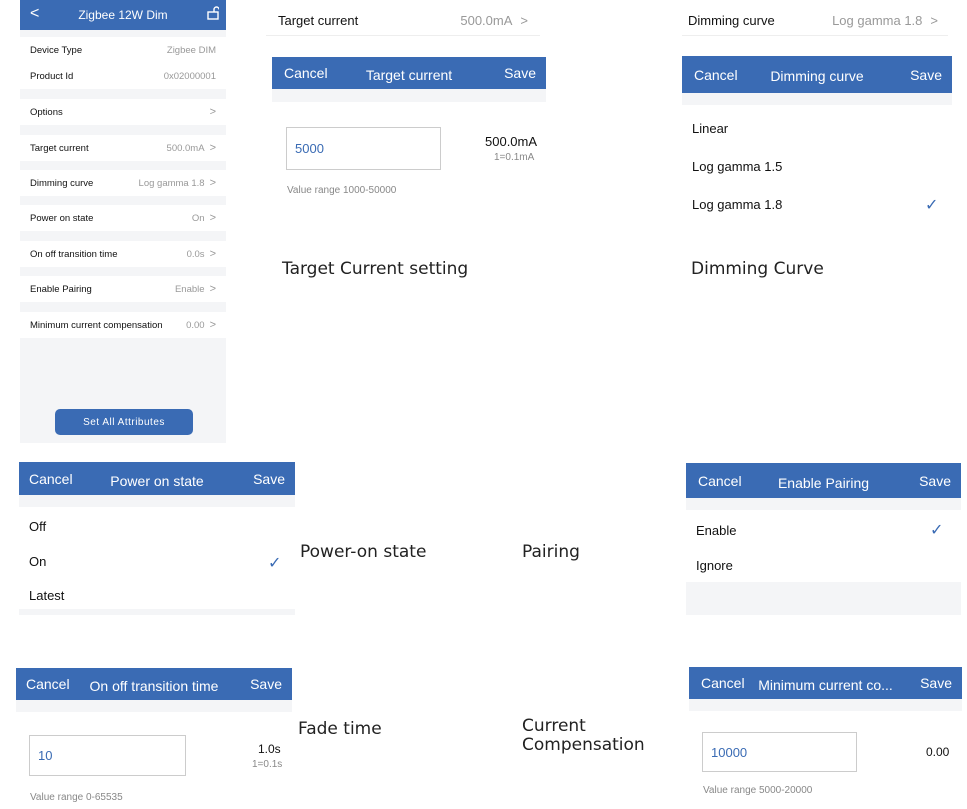 The image size is (967, 809). Describe the element at coordinates (817, 74) in the screenshot. I see `dimming-curve-dialog-header: Cancel Dimming curve Save` at that location.